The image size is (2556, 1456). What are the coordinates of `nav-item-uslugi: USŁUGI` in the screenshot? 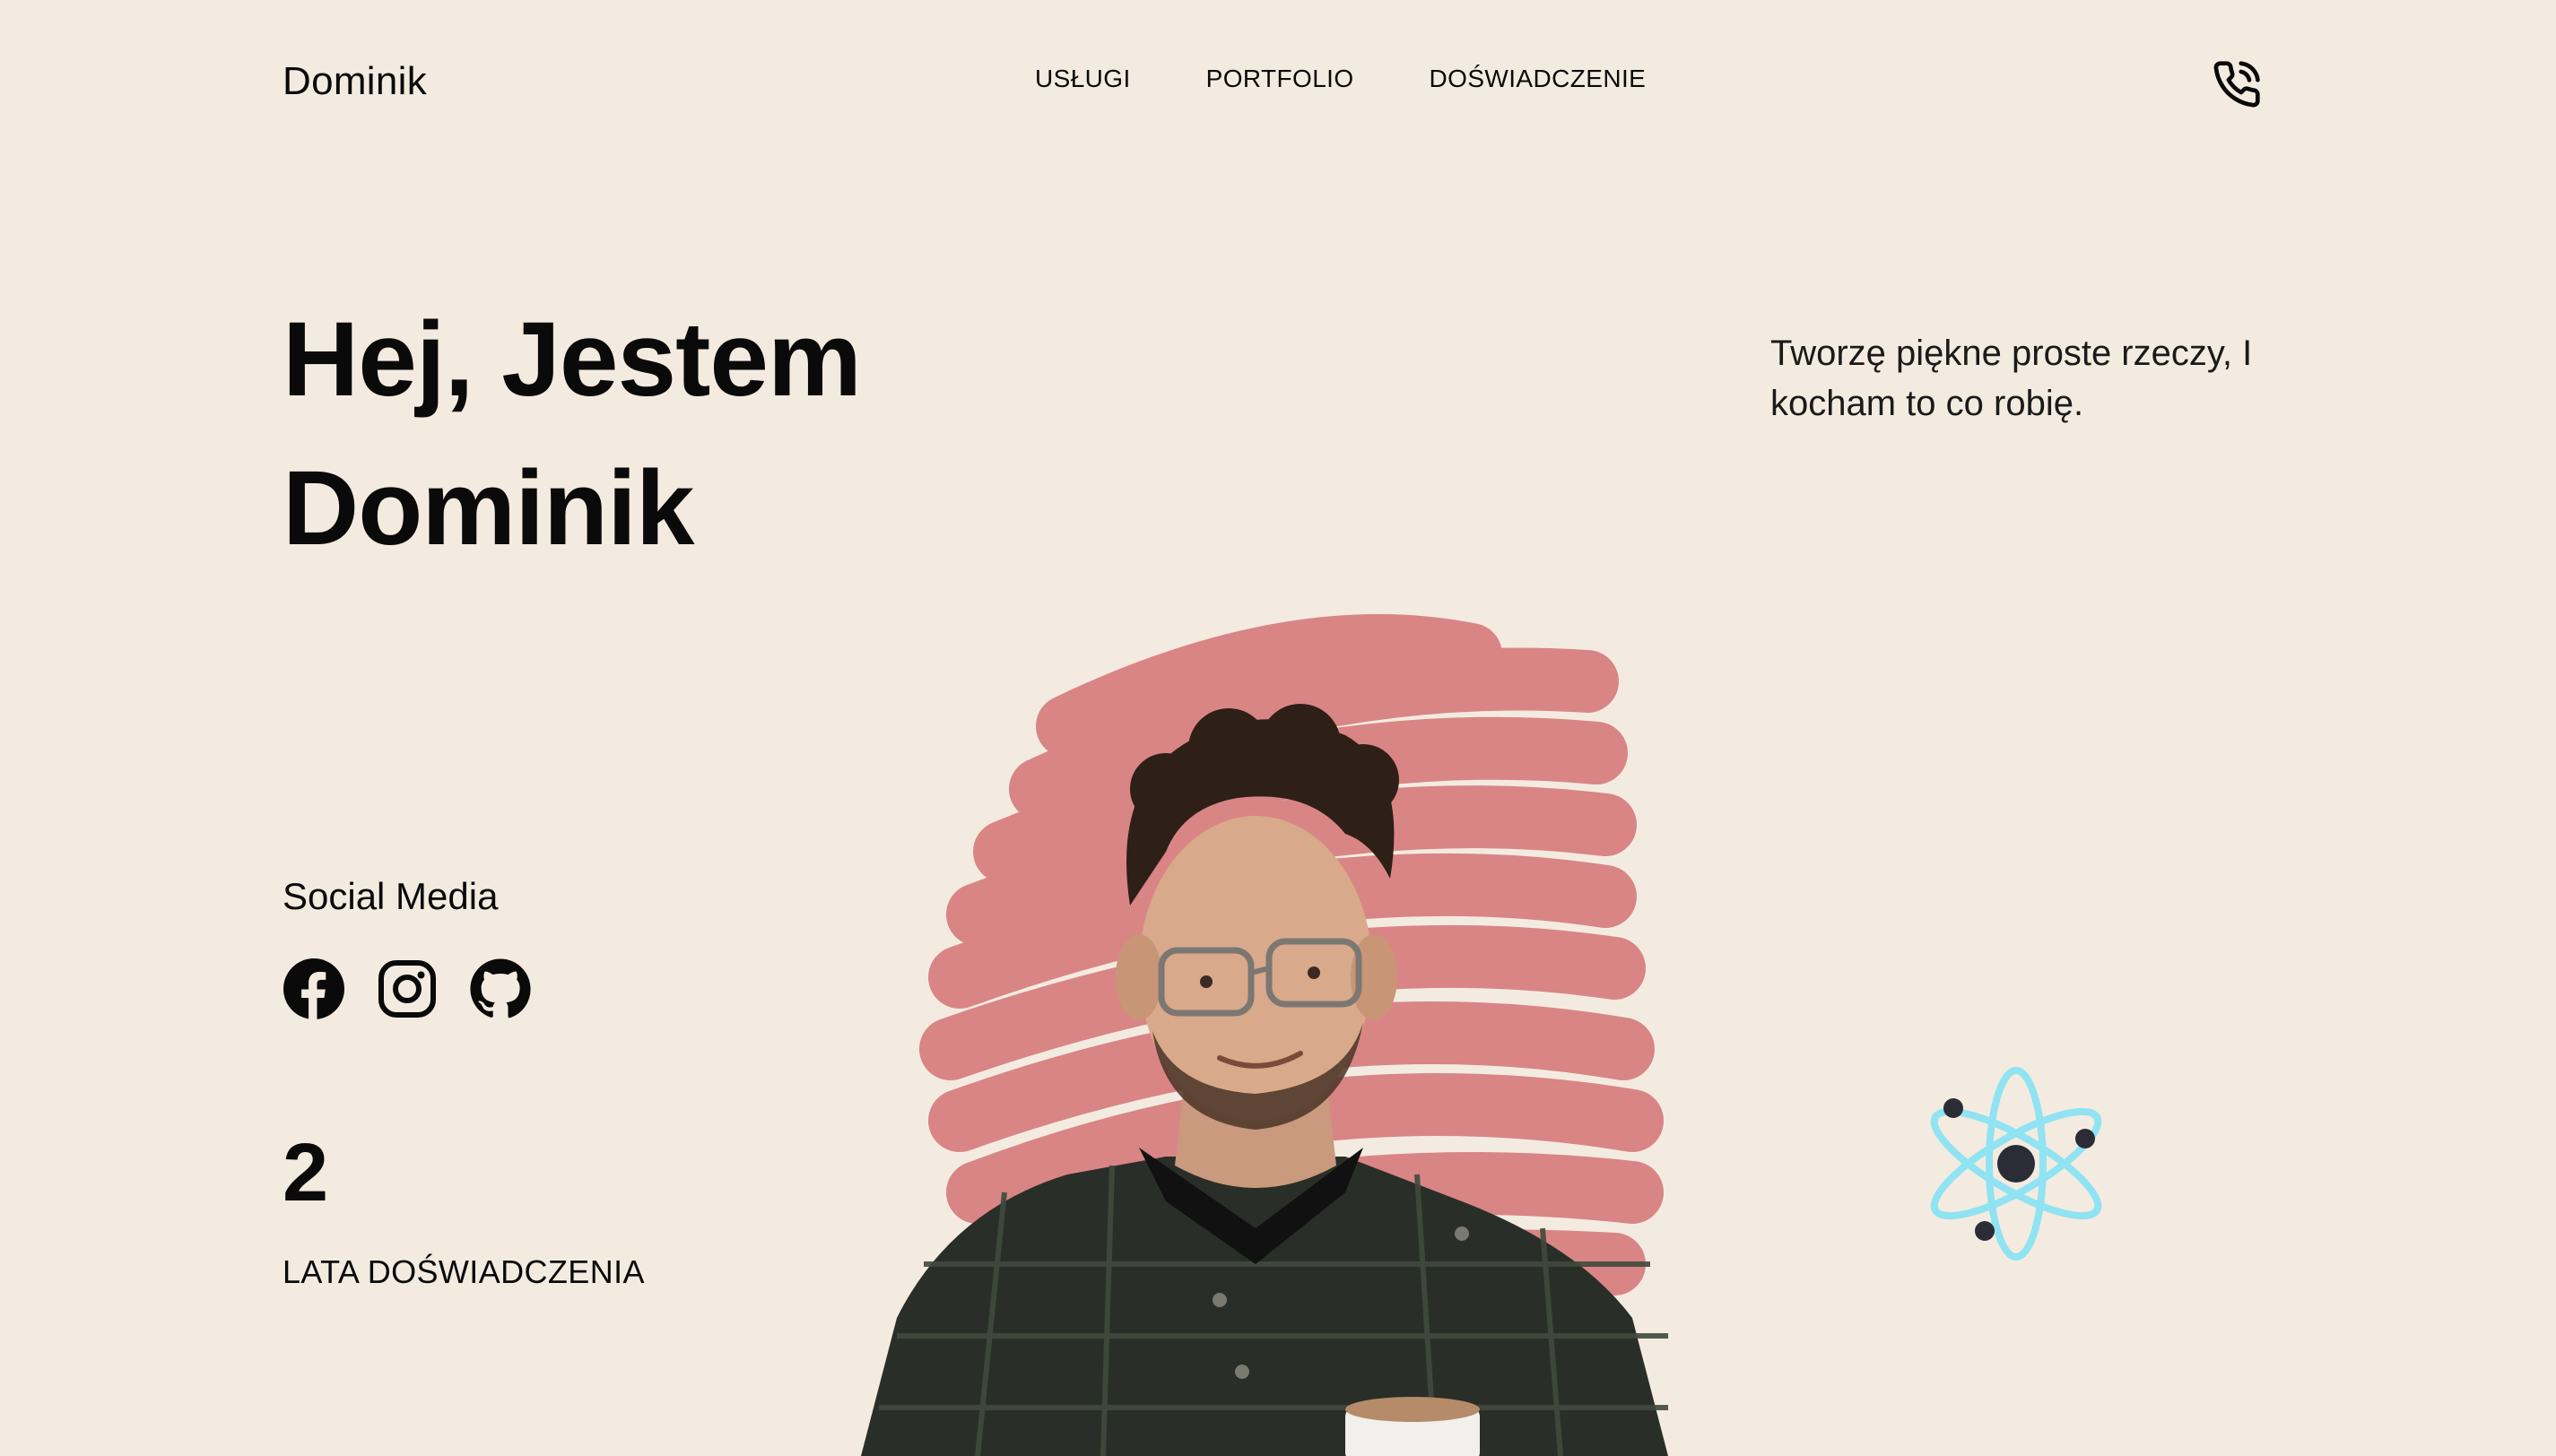 It's located at (1083, 79).